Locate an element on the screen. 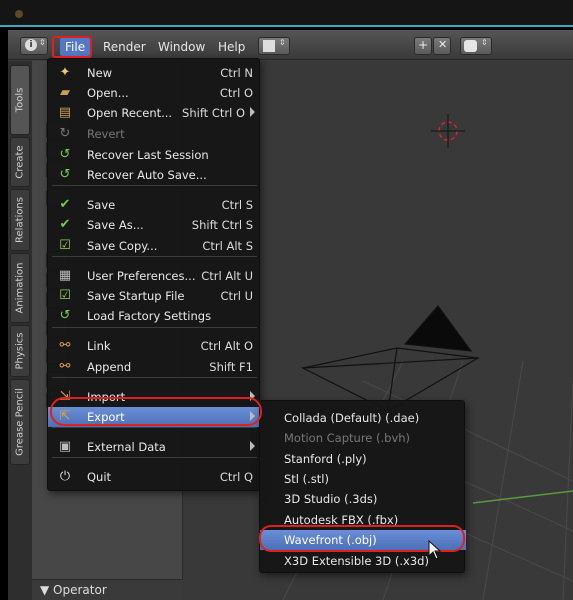 This screenshot has width=573, height=600. export-item-motion-capture-bvh: Motion Capture (.bvh) is located at coordinates (363, 438).